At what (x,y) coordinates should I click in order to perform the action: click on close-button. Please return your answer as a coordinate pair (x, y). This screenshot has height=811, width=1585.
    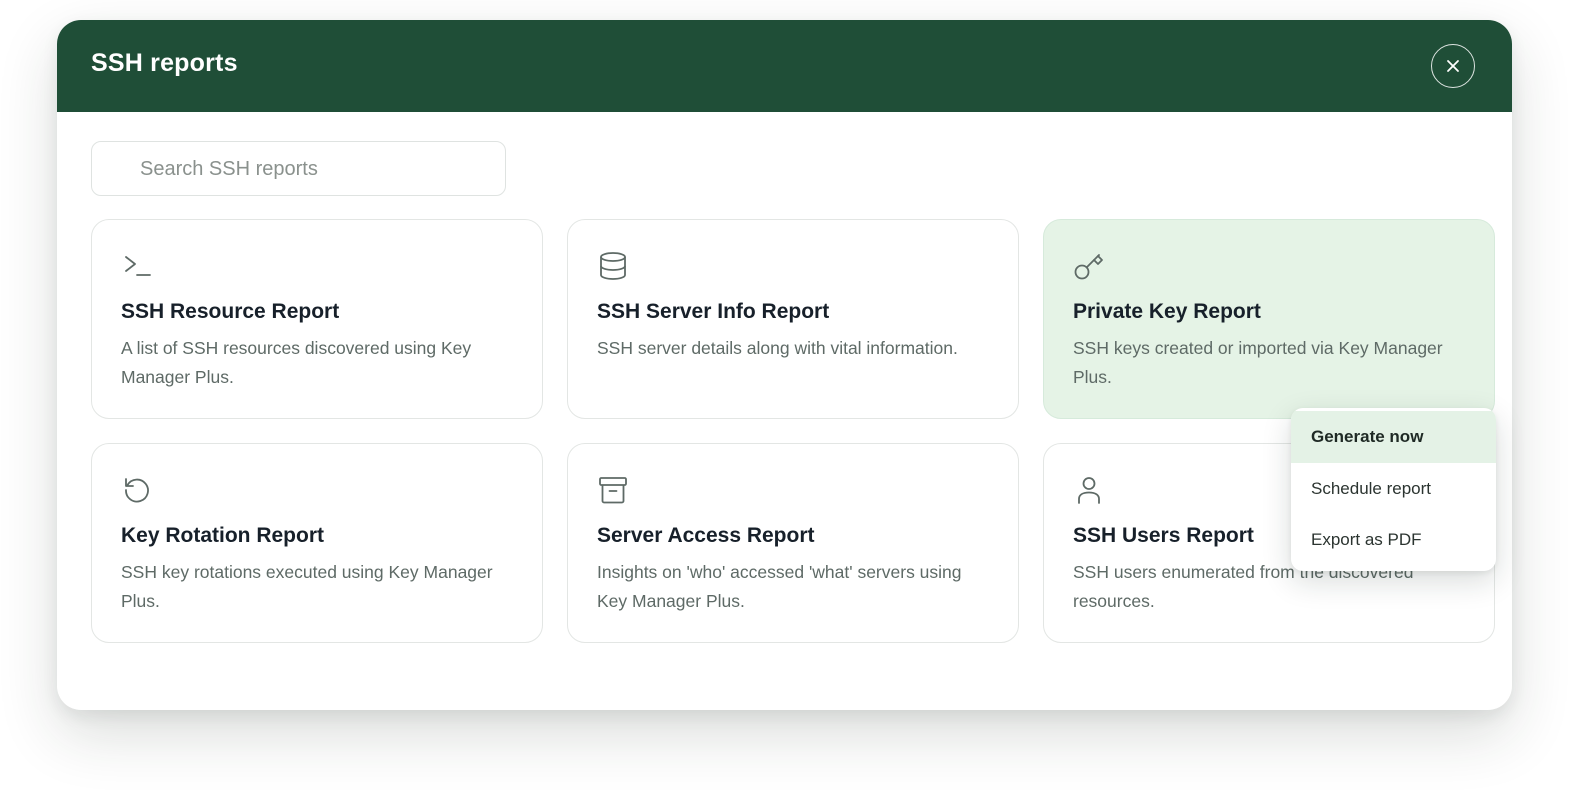
    Looking at the image, I should click on (1453, 66).